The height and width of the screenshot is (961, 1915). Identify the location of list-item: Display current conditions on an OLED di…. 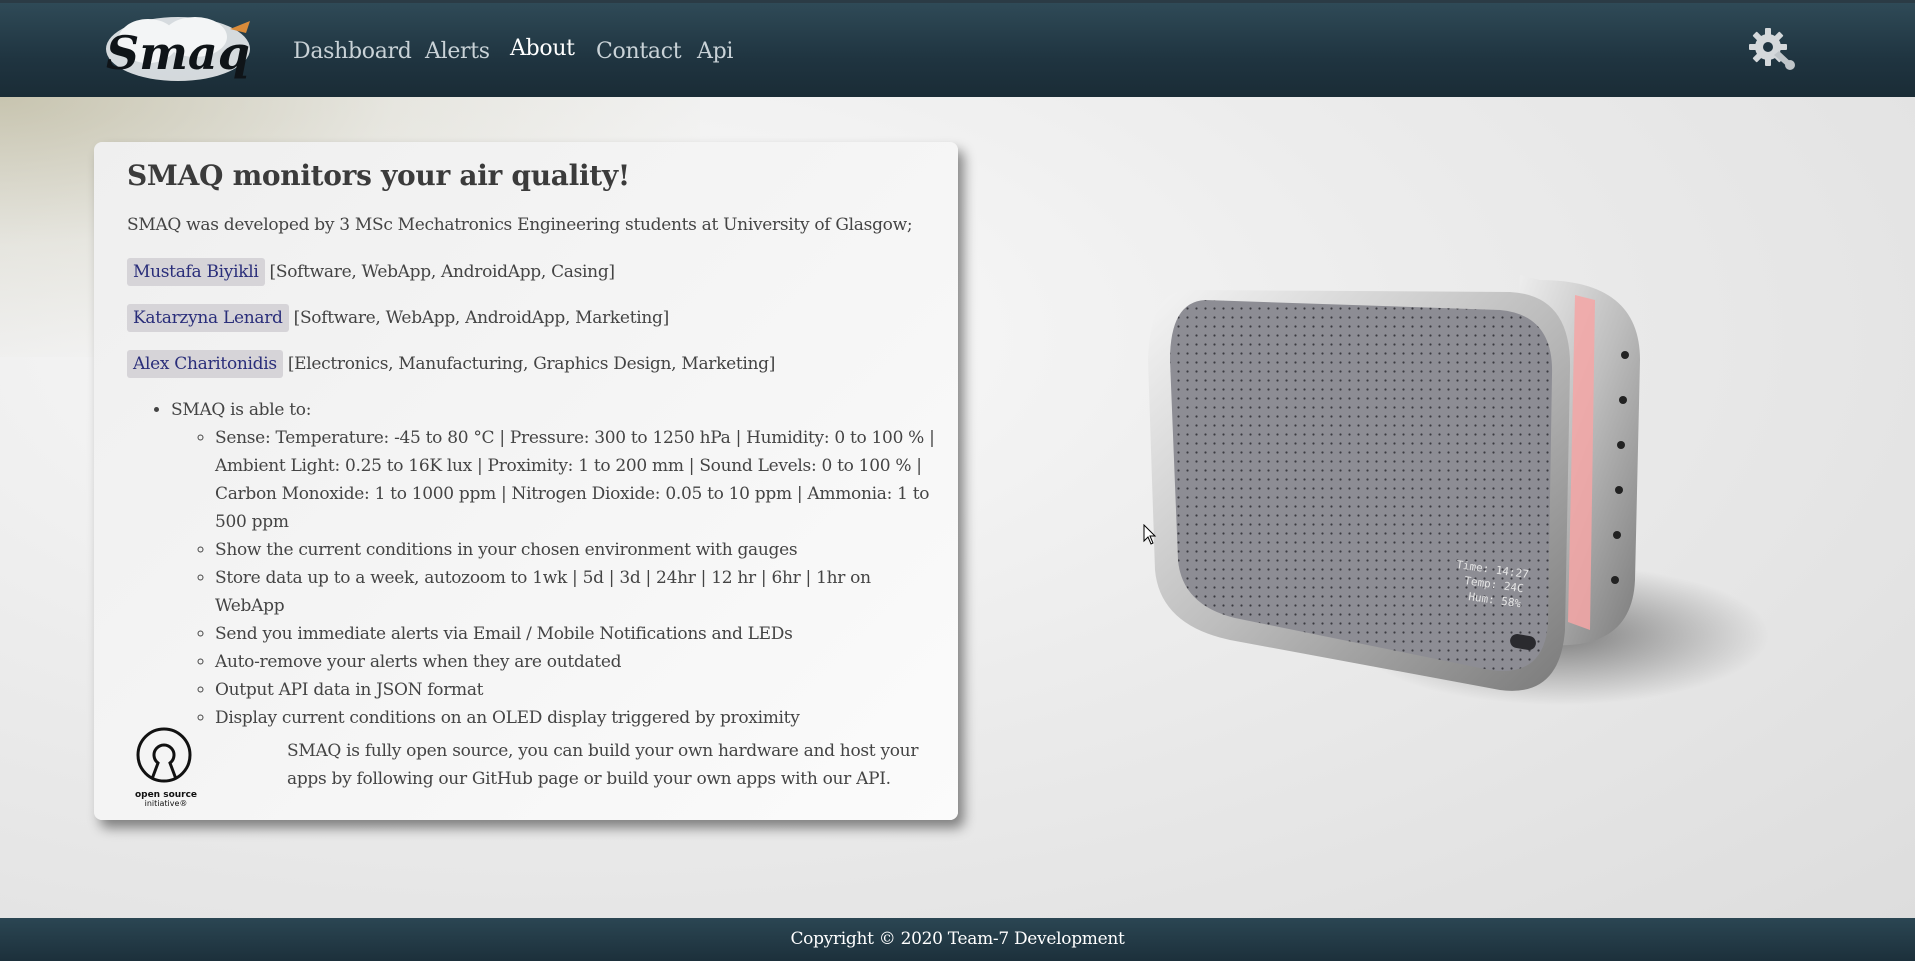
(576, 718).